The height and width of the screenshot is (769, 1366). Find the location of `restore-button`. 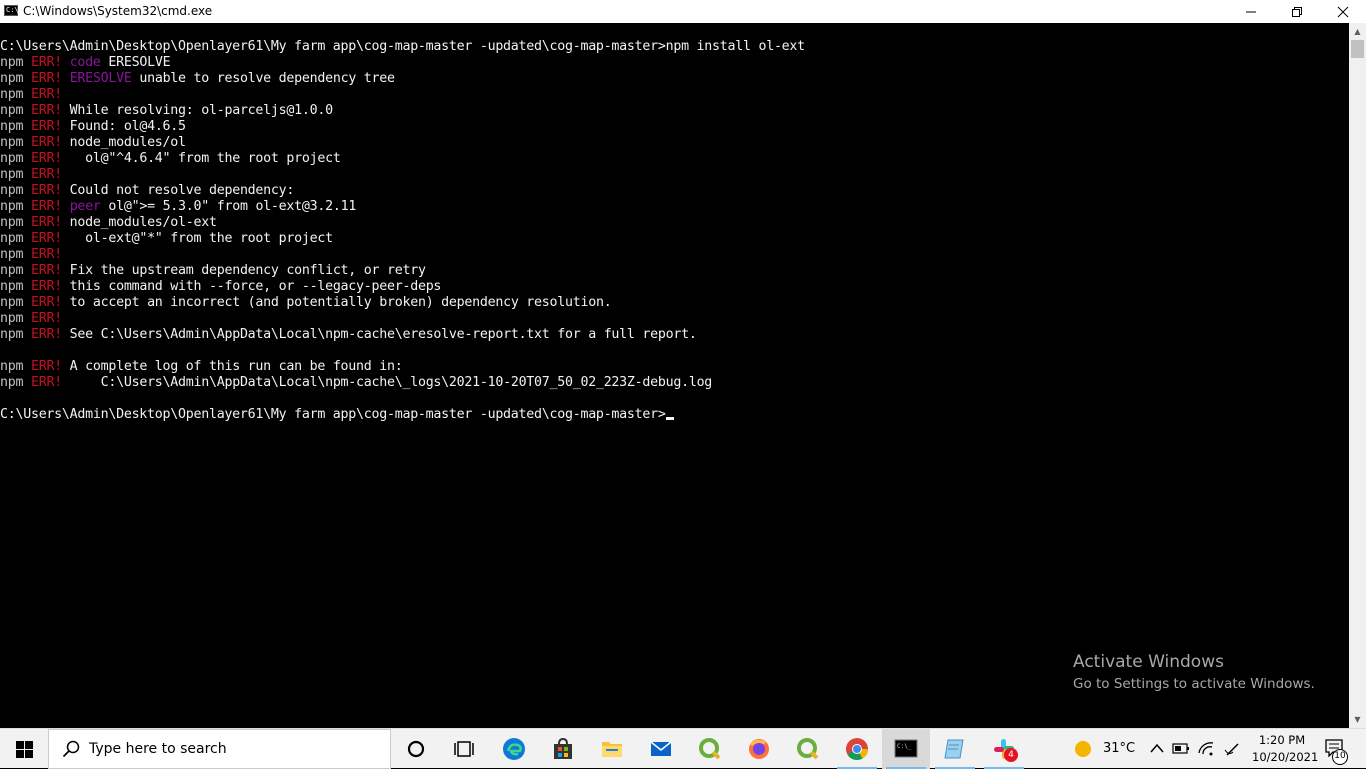

restore-button is located at coordinates (1297, 11).